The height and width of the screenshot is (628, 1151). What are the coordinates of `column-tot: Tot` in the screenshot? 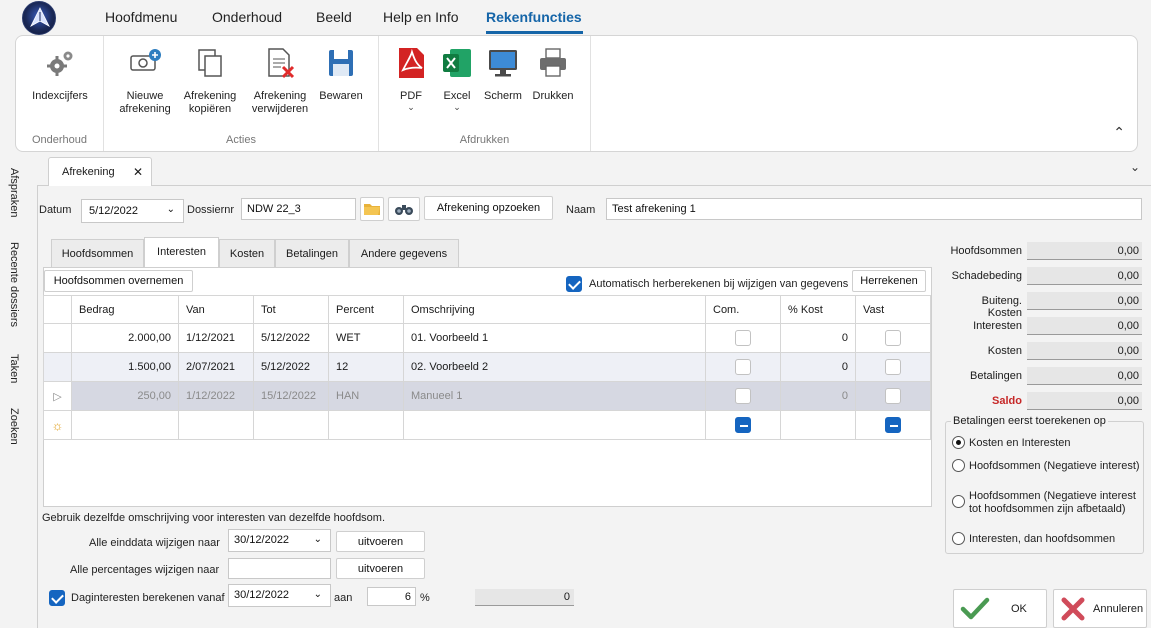 It's located at (291, 309).